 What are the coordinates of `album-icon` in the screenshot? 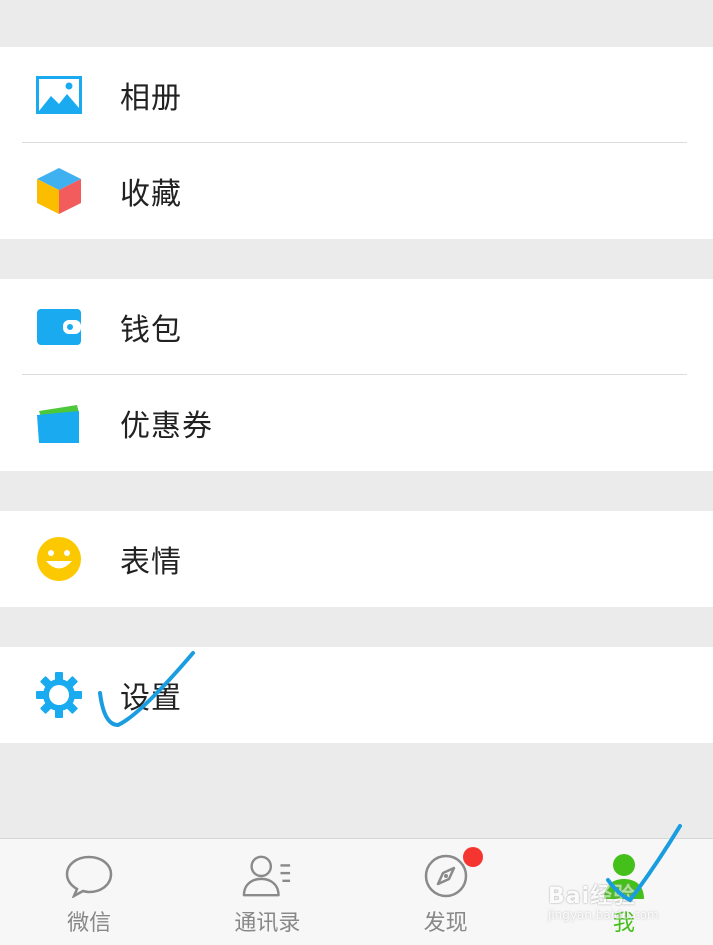 It's located at (59, 95).